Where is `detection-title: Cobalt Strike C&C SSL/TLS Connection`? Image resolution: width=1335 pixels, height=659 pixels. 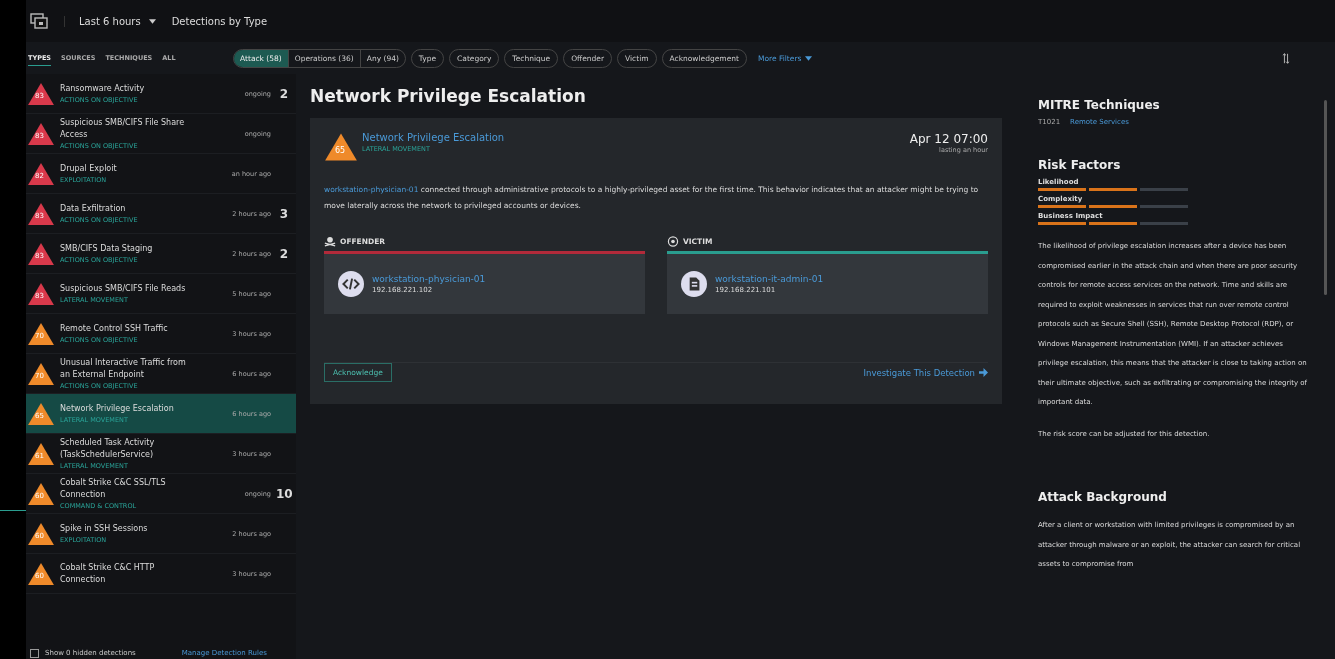 detection-title: Cobalt Strike C&C SSL/TLS Connection is located at coordinates (113, 489).